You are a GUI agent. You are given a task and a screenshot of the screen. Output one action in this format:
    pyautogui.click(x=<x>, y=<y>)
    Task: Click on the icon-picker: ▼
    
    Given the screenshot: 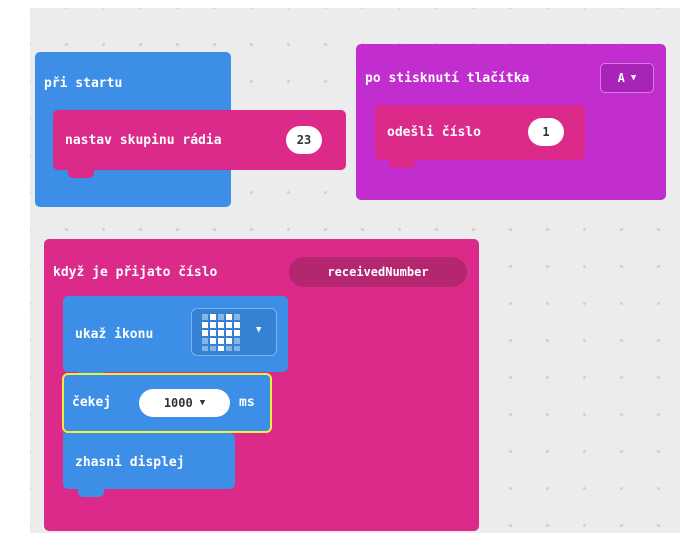 What is the action you would take?
    pyautogui.click(x=234, y=332)
    